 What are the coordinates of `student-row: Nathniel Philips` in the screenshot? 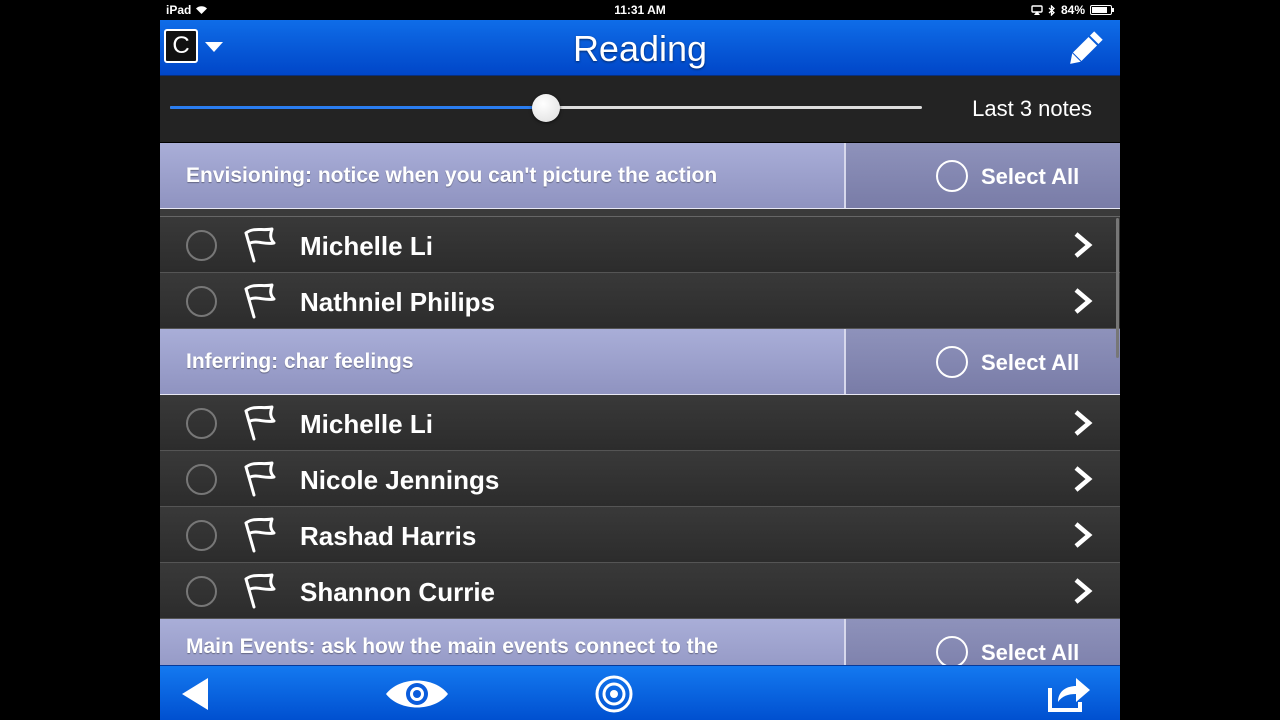 It's located at (640, 301).